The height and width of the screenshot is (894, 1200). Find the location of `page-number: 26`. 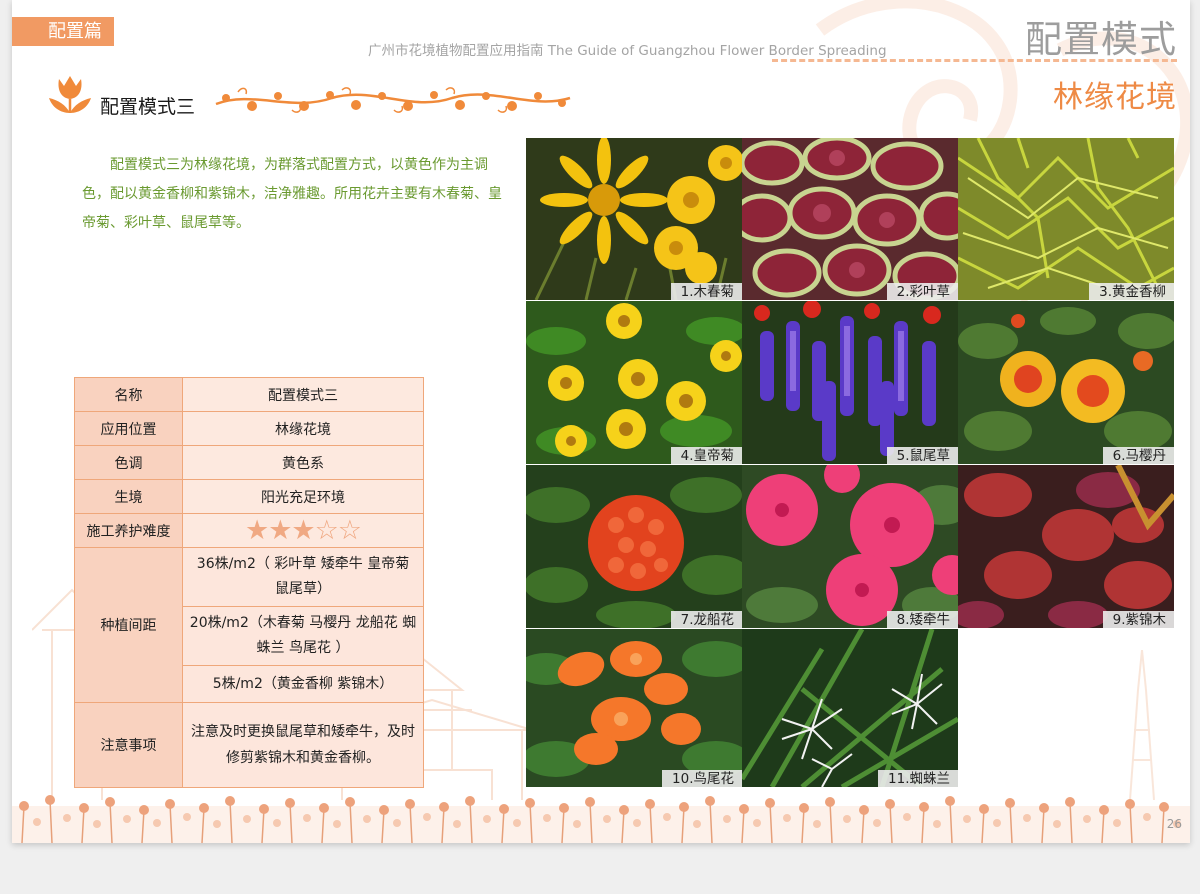

page-number: 26 is located at coordinates (1174, 824).